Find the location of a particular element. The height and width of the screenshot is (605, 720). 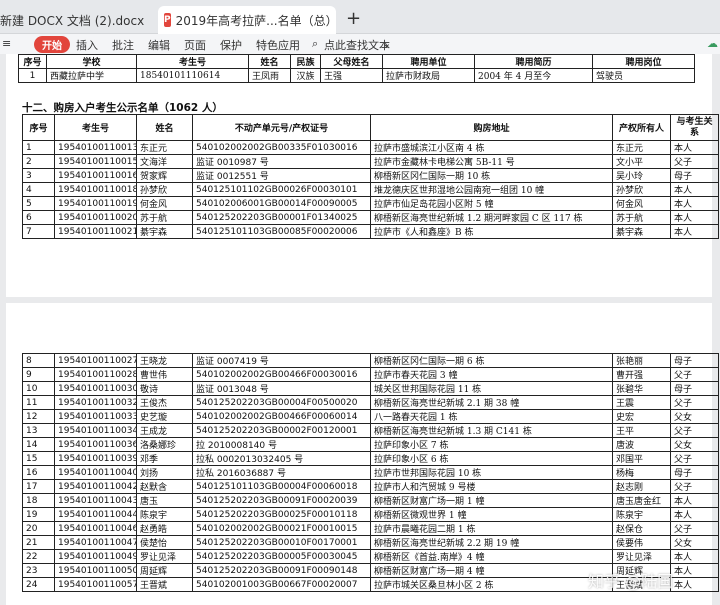

table-cell: 19540100110028 is located at coordinates (95, 374).